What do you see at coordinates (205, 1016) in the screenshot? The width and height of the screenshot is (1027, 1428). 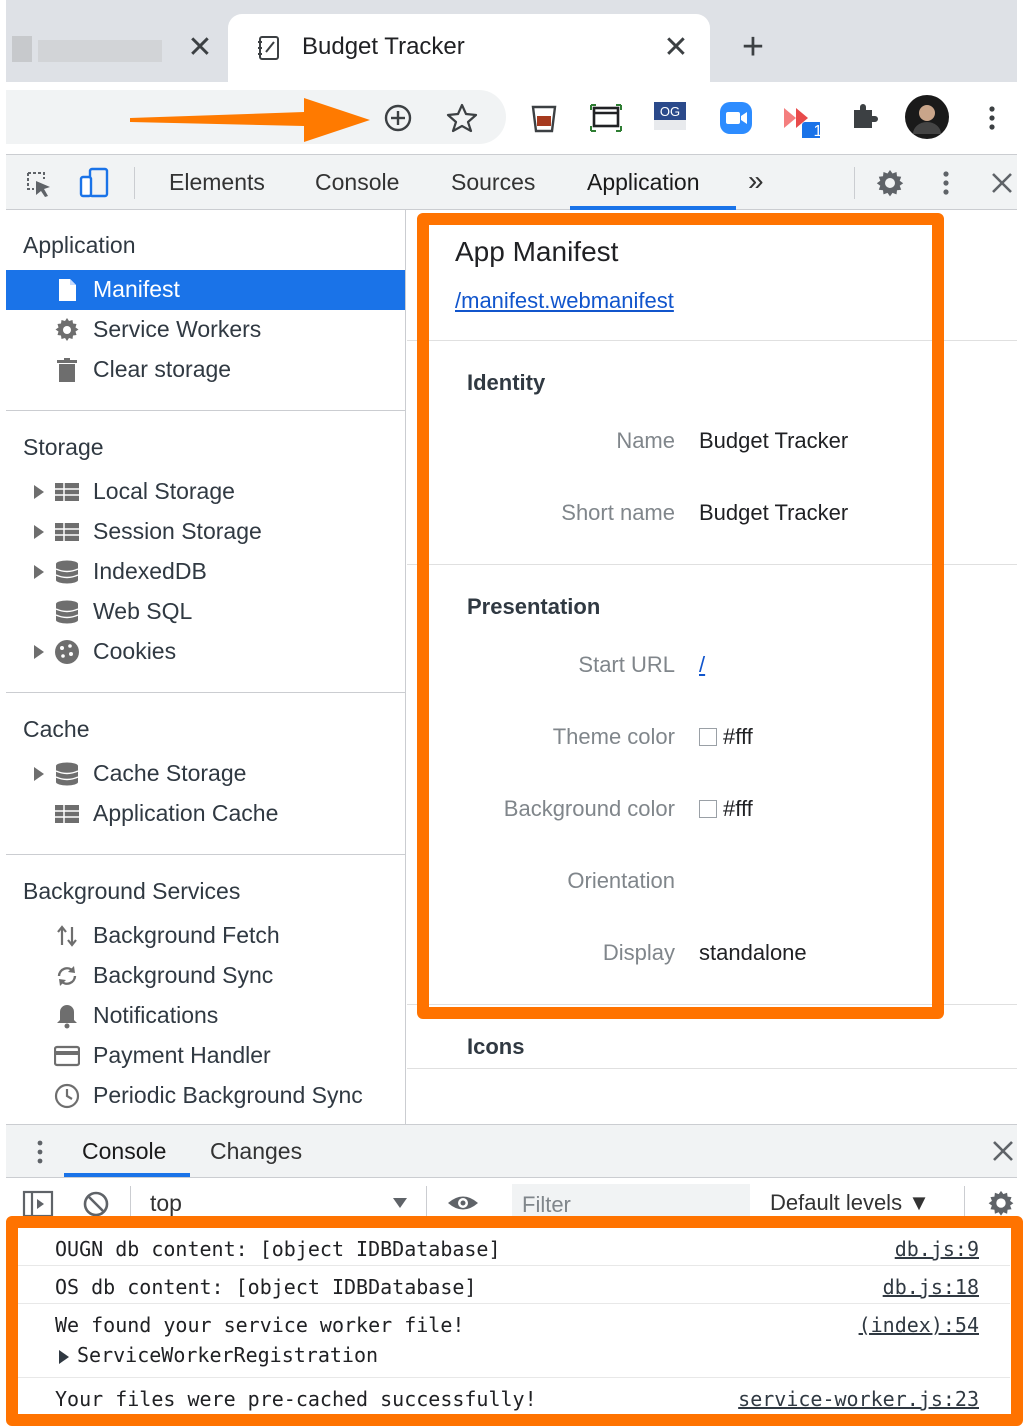 I see `sidebar-item-notifications: Notifications` at bounding box center [205, 1016].